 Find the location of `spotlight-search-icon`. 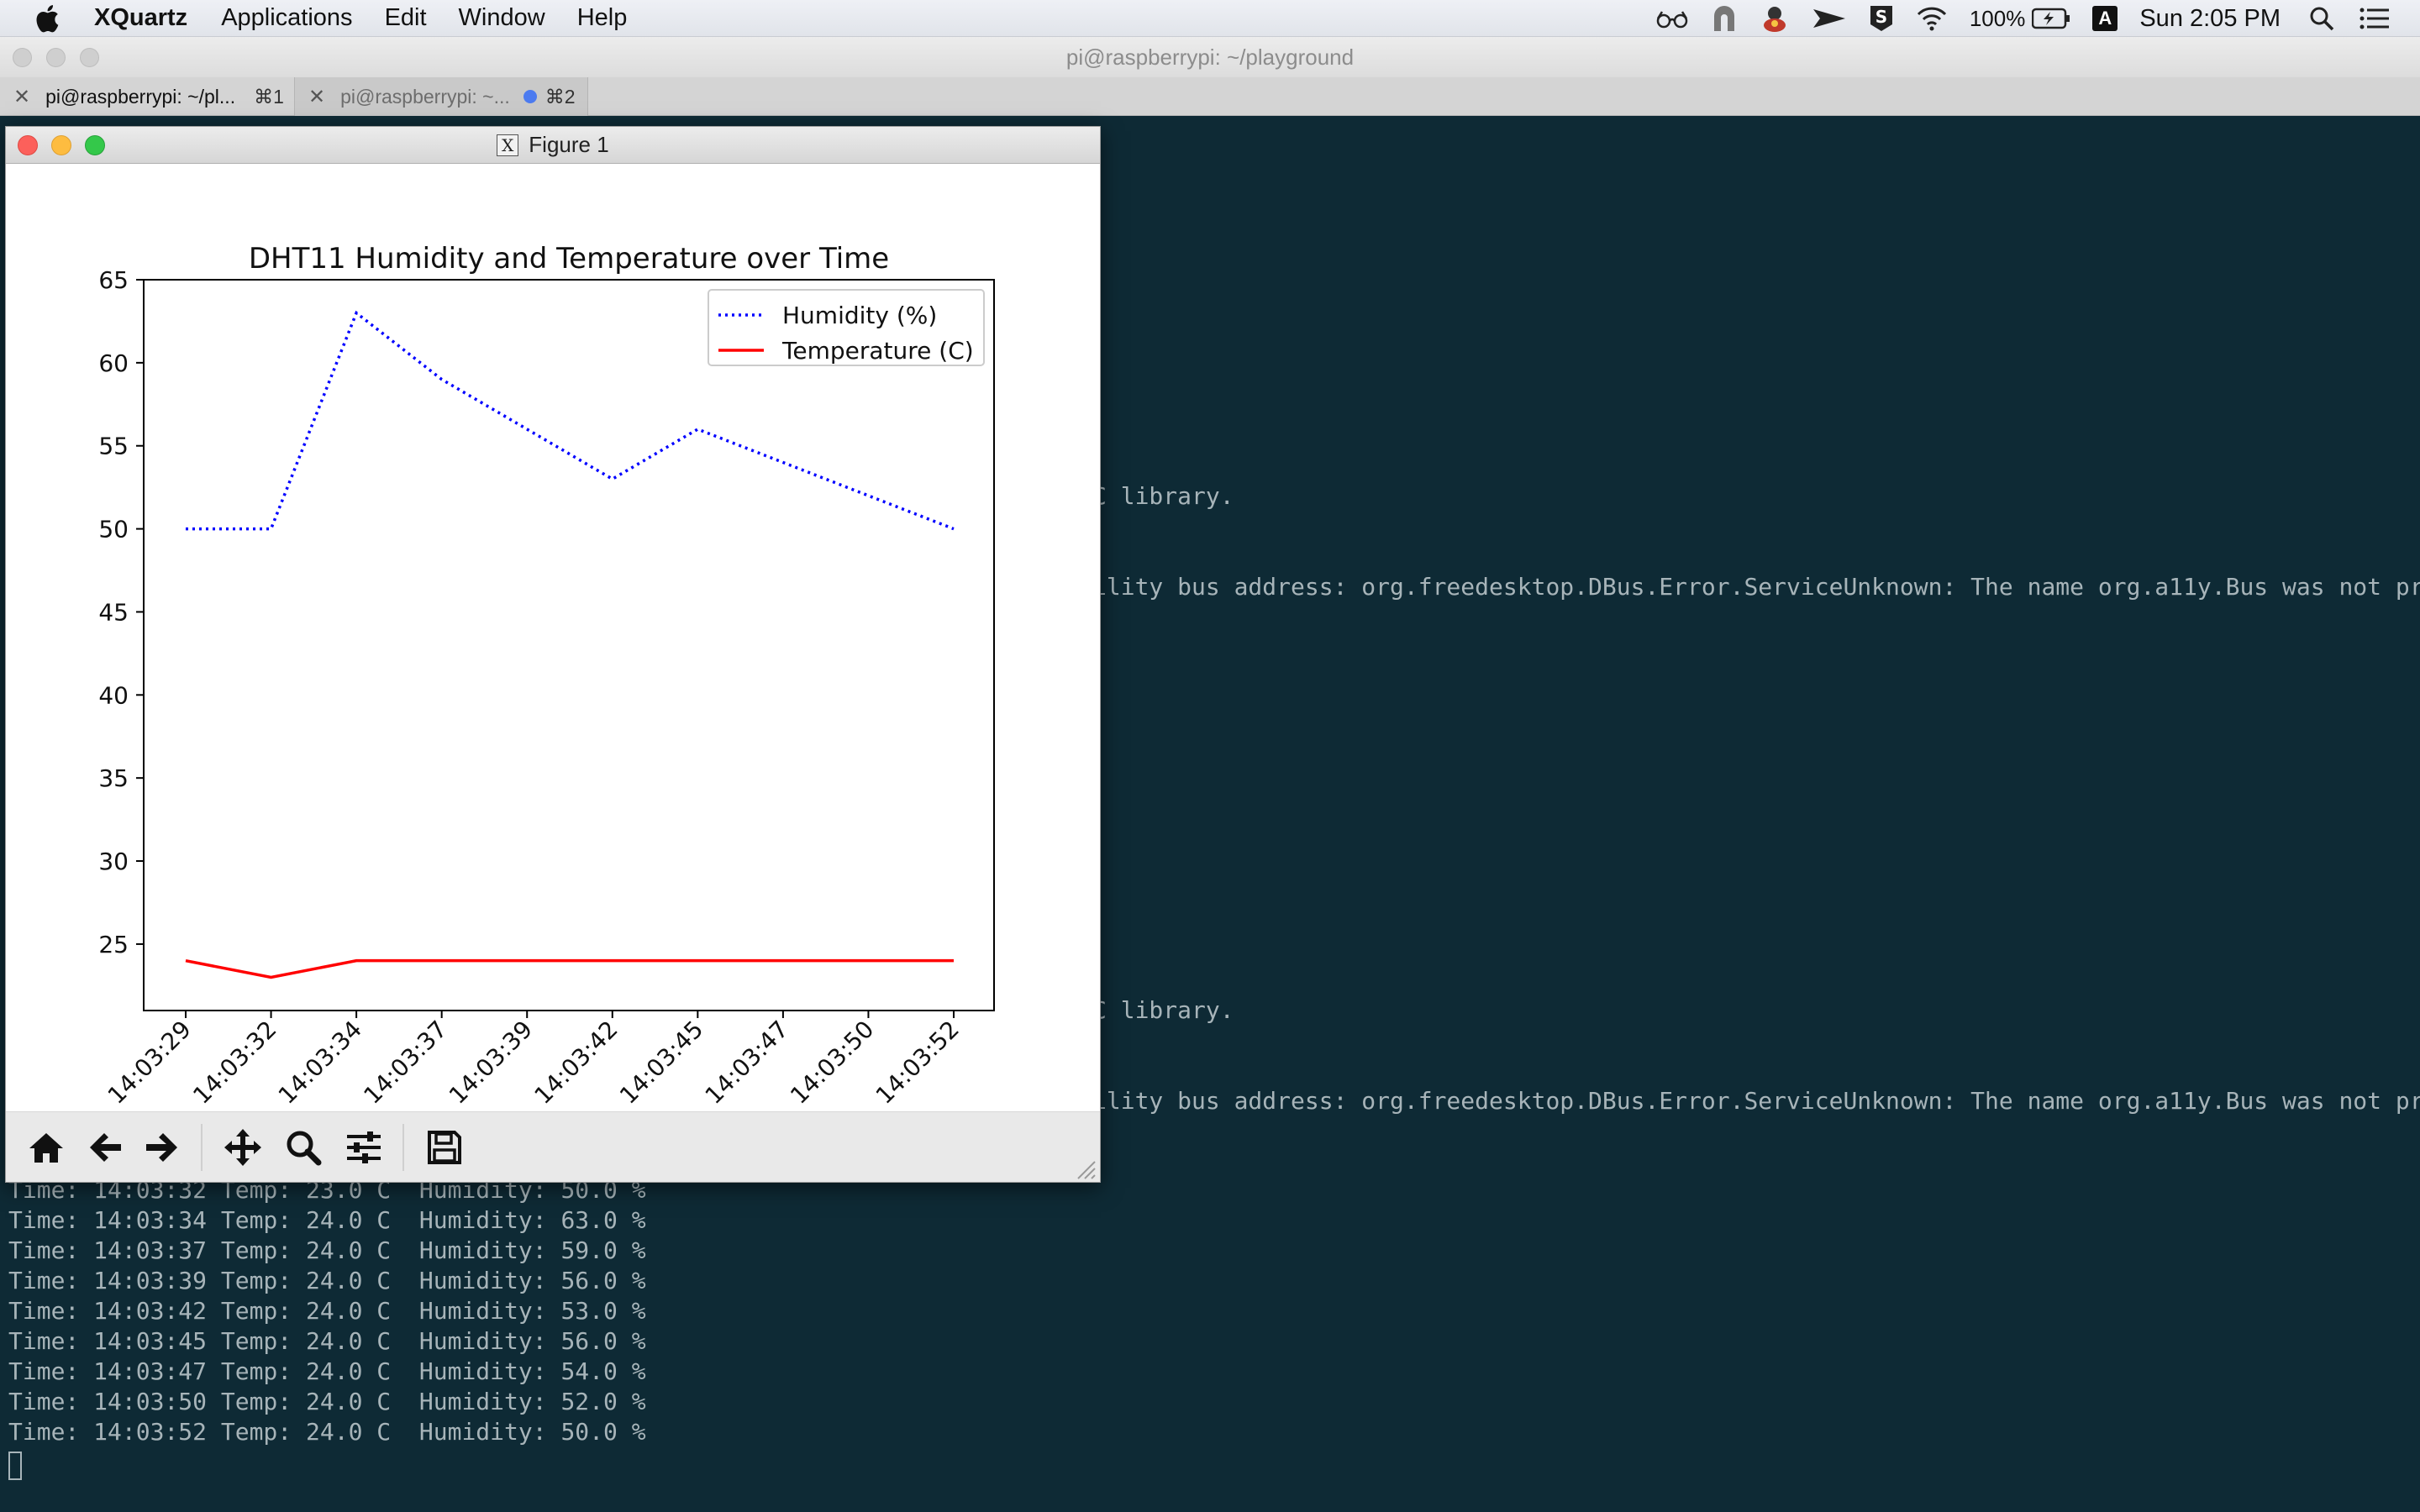

spotlight-search-icon is located at coordinates (2322, 18).